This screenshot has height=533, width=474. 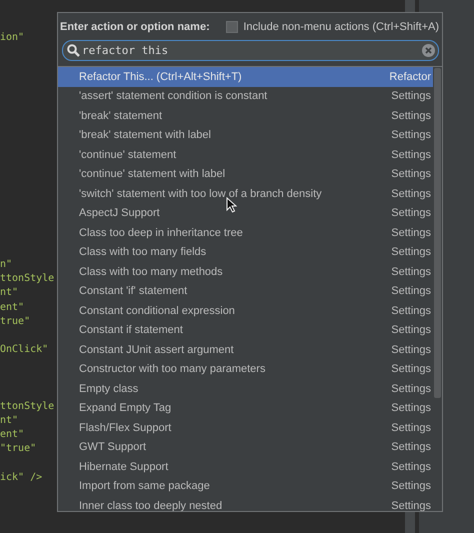 I want to click on result-item: Constant JUnit assert argument Settings, so click(x=245, y=350).